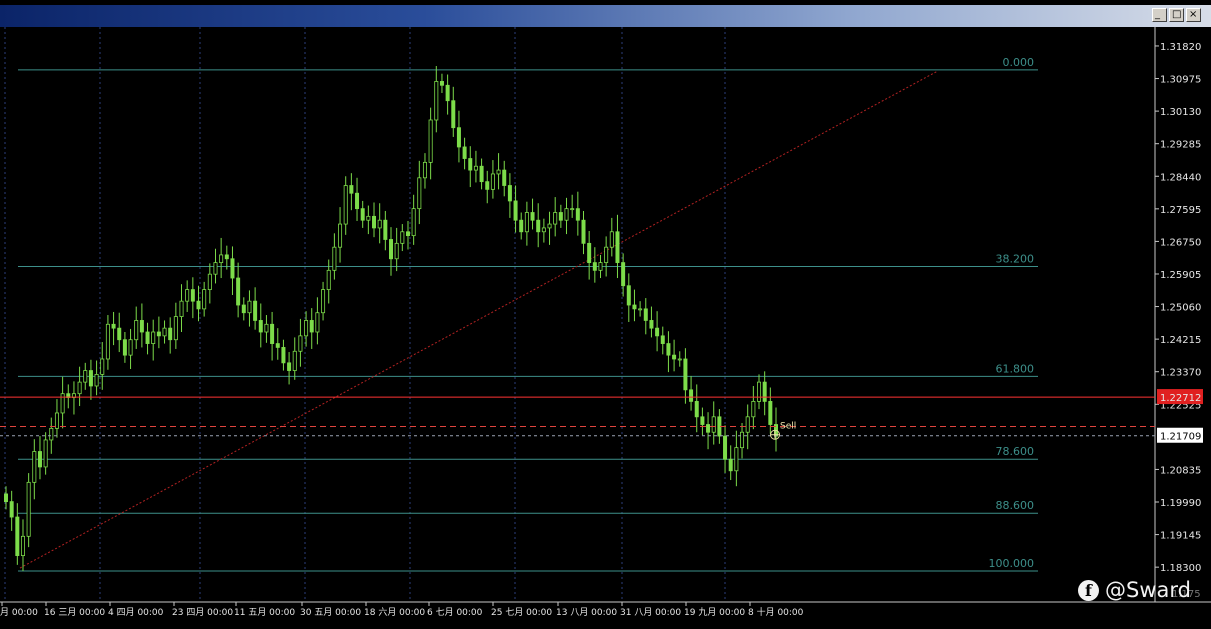  I want to click on fib-level-label: 78.600, so click(1015, 451).